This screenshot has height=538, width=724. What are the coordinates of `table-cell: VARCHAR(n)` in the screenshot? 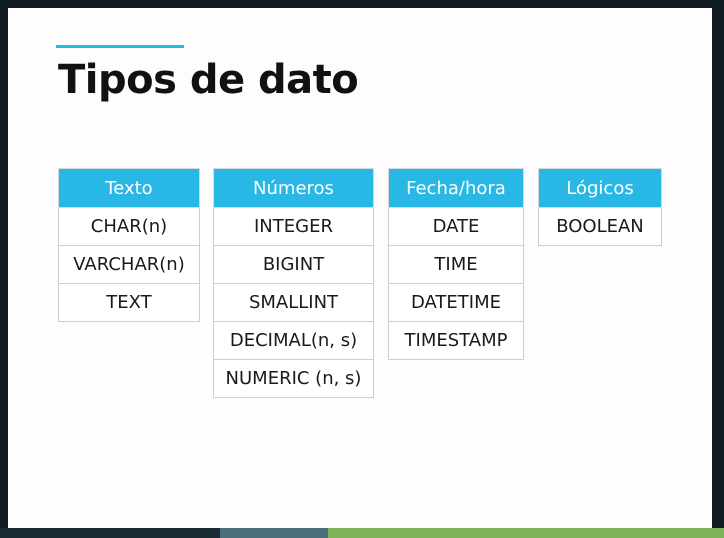 It's located at (129, 264).